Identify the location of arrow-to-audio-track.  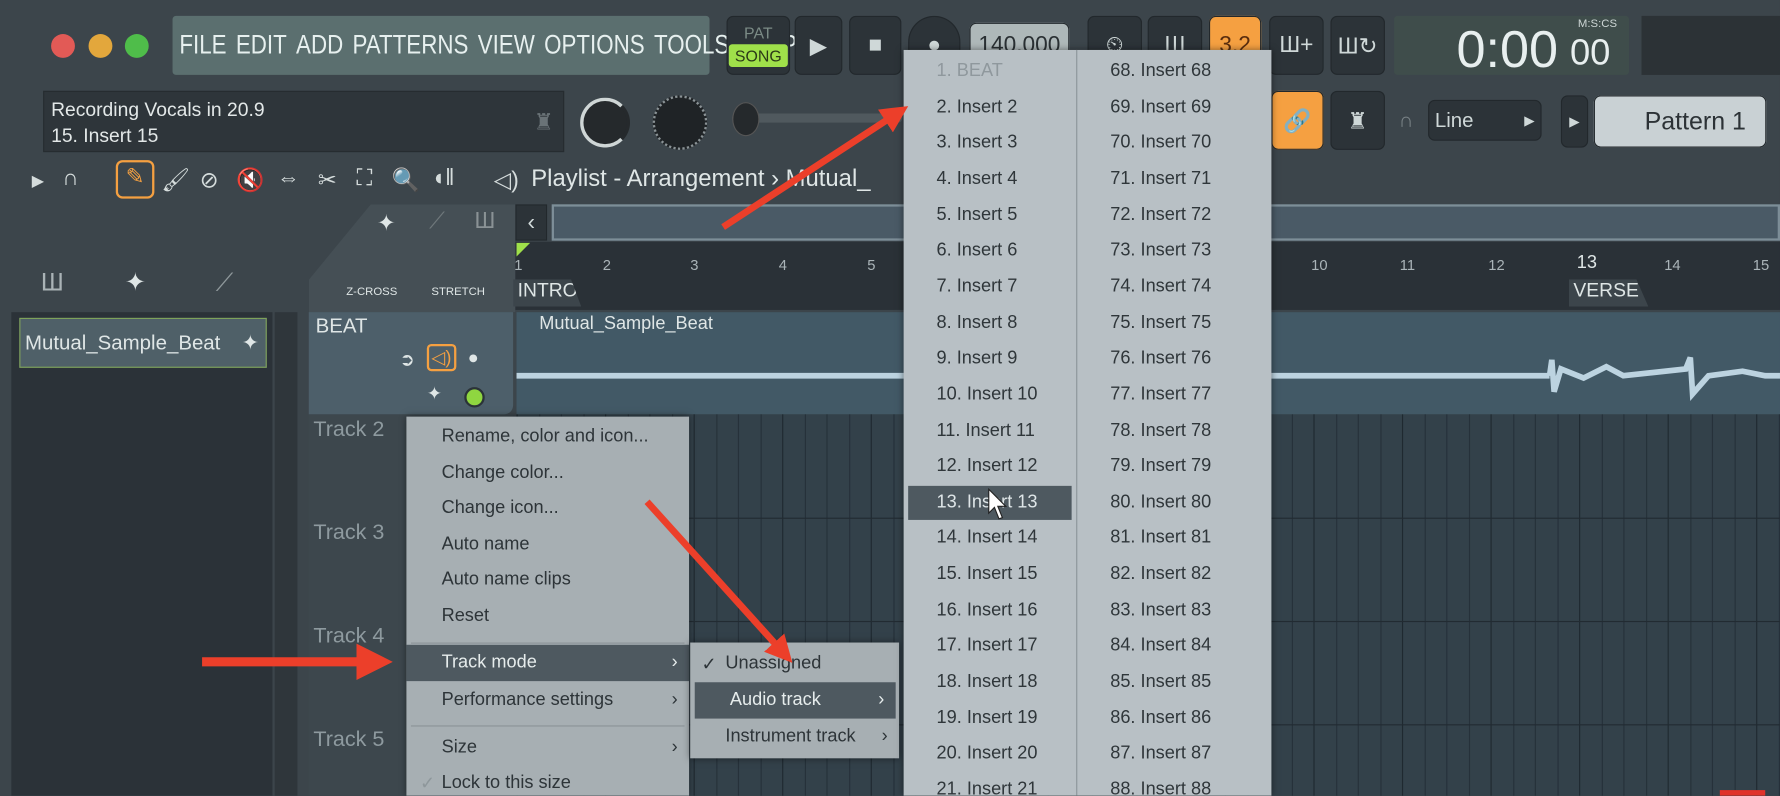
(718, 581).